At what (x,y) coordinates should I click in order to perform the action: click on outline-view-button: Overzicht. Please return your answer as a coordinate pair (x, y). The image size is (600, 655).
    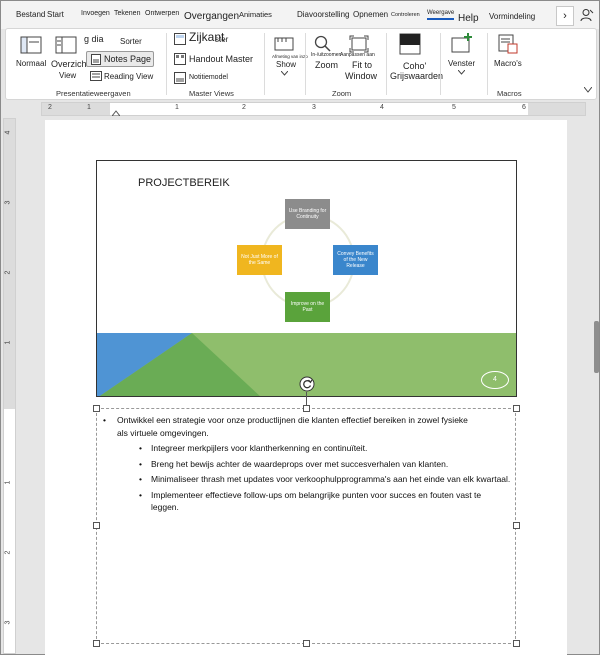
    Looking at the image, I should click on (70, 64).